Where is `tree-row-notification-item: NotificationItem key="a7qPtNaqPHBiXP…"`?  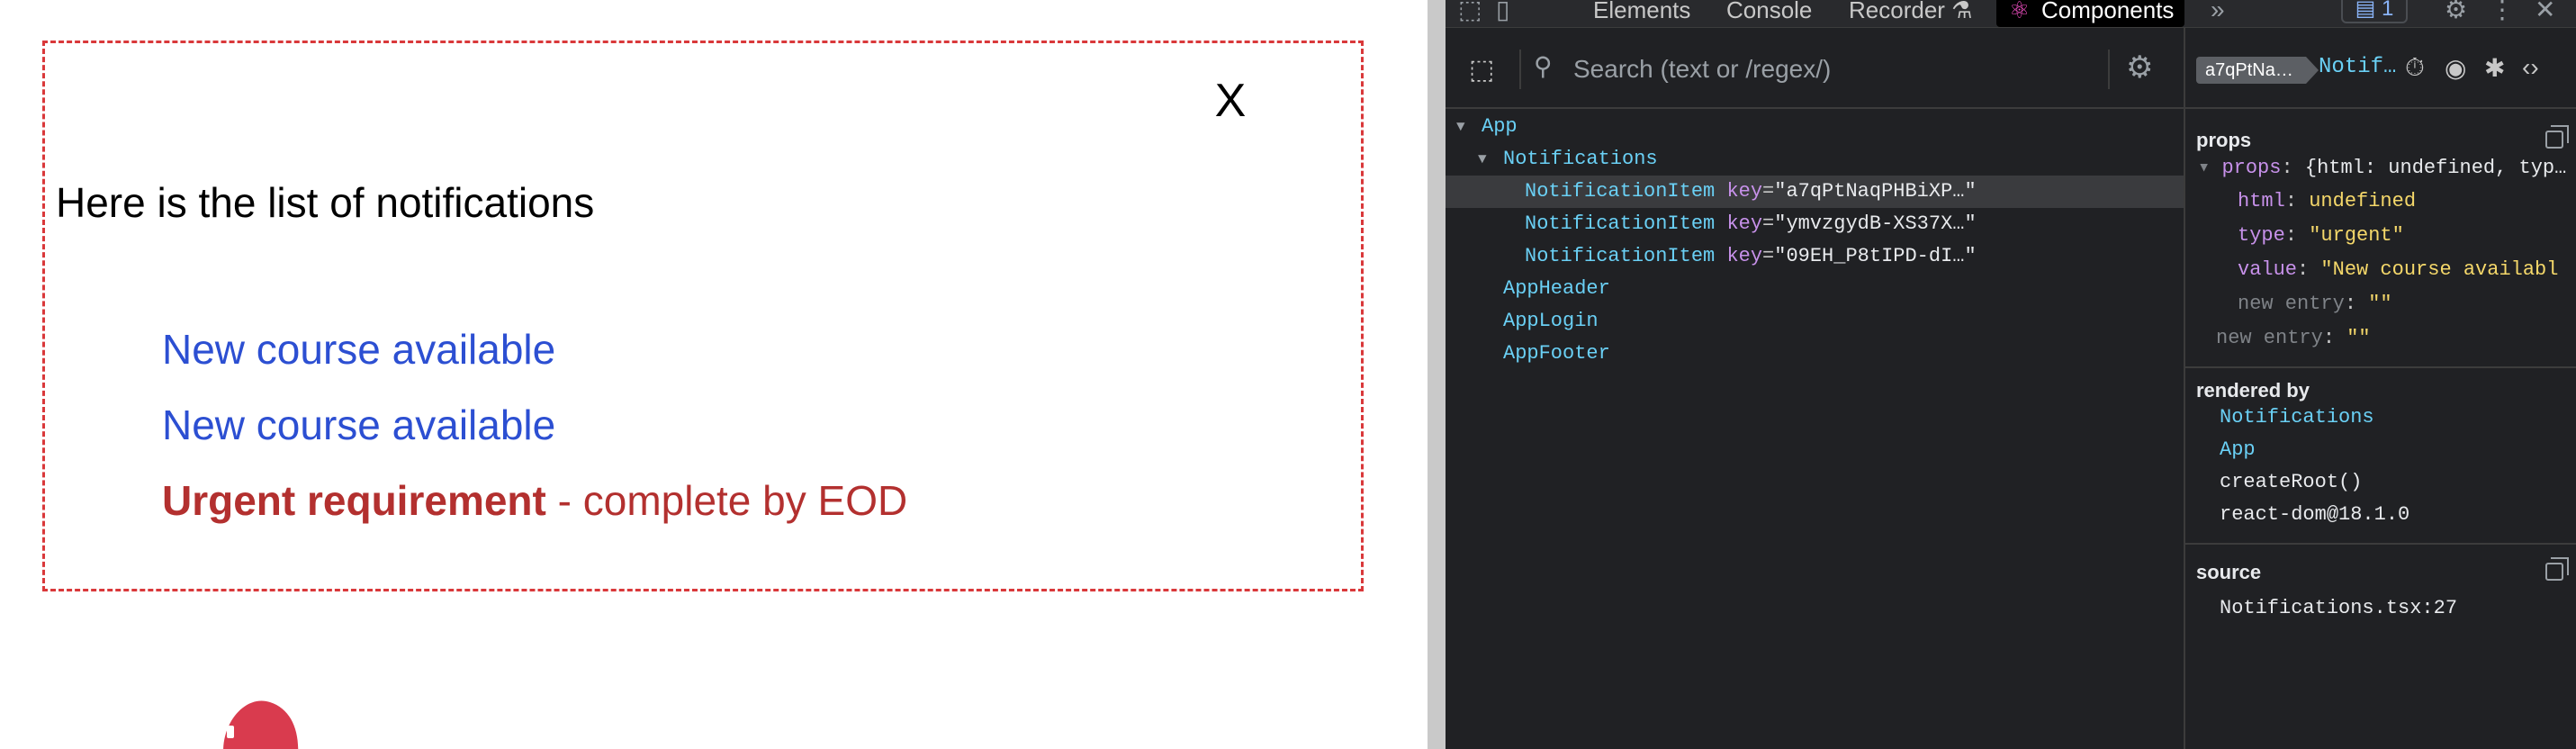
tree-row-notification-item: NotificationItem key="a7qPtNaqPHBiXP…" is located at coordinates (1815, 192).